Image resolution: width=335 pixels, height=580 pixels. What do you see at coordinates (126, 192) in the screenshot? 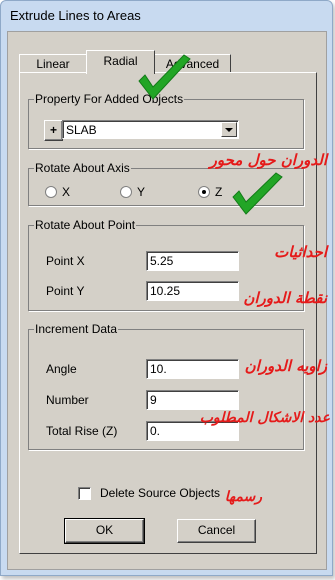
I see `axis-y-radio` at bounding box center [126, 192].